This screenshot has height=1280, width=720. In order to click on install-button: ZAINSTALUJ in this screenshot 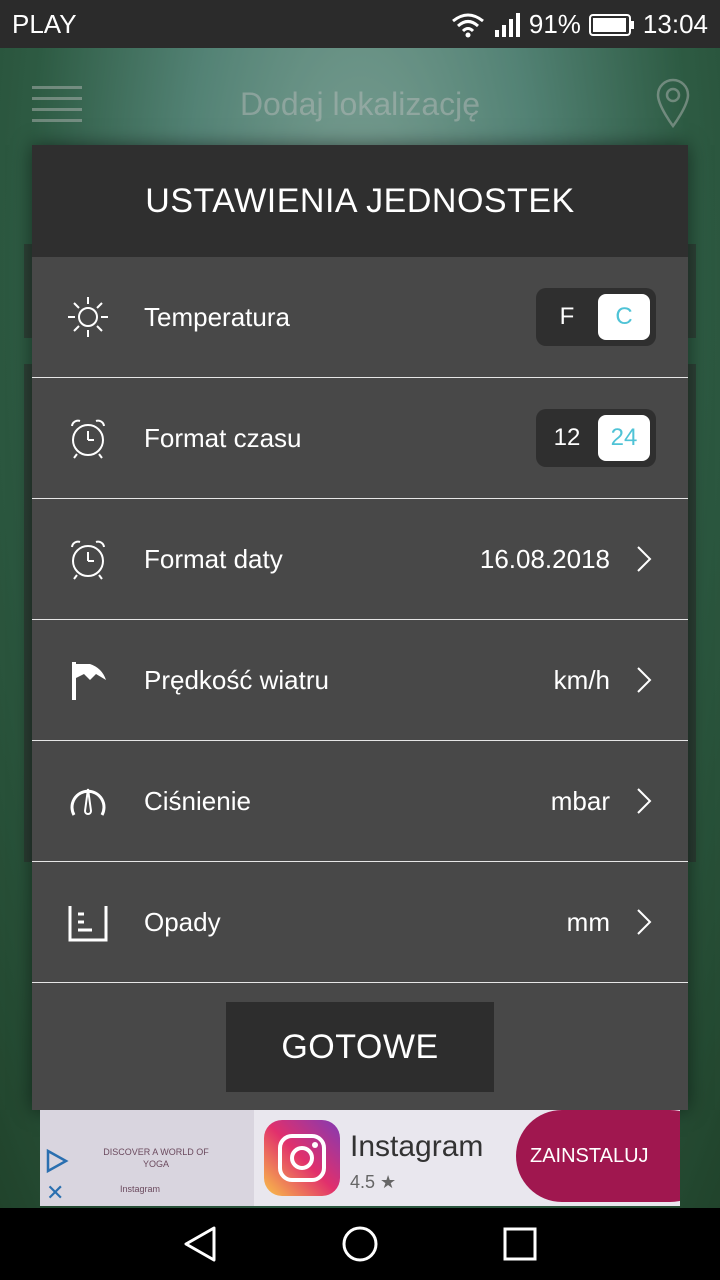, I will do `click(598, 1156)`.